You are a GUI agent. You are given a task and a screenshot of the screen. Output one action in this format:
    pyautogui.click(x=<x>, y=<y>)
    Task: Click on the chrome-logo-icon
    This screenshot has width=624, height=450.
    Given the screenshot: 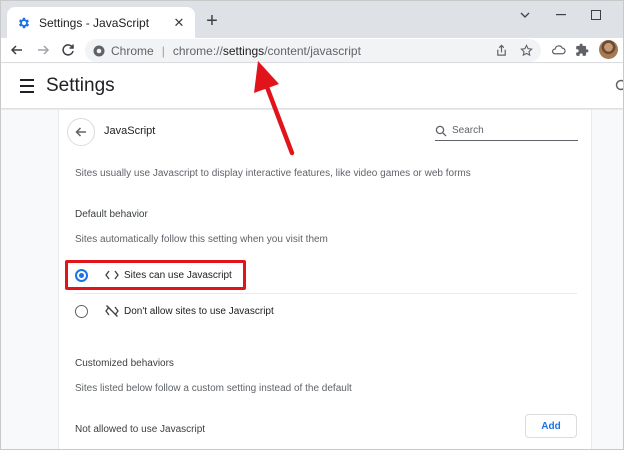 What is the action you would take?
    pyautogui.click(x=99, y=51)
    